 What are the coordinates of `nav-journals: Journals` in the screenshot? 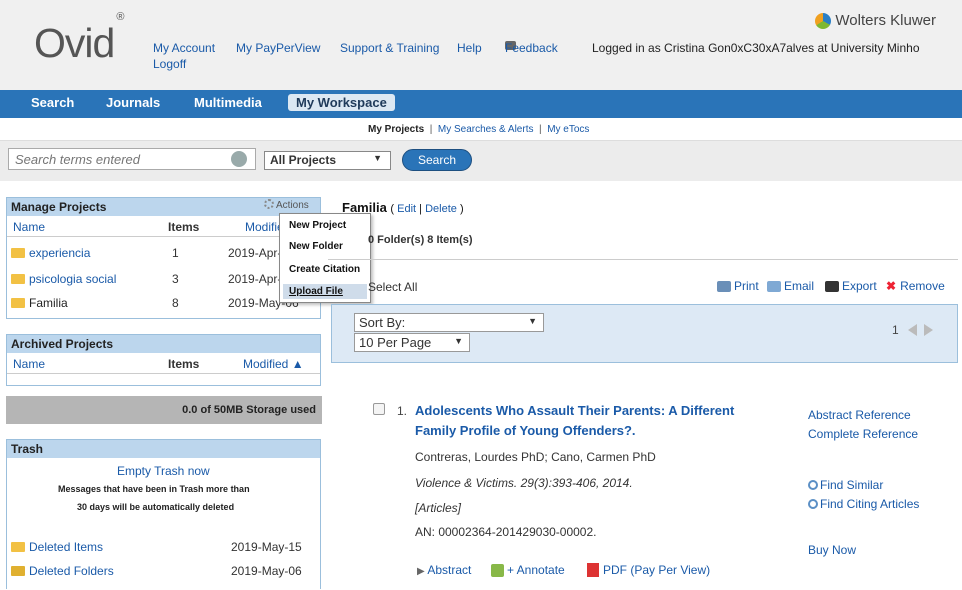 It's located at (133, 102).